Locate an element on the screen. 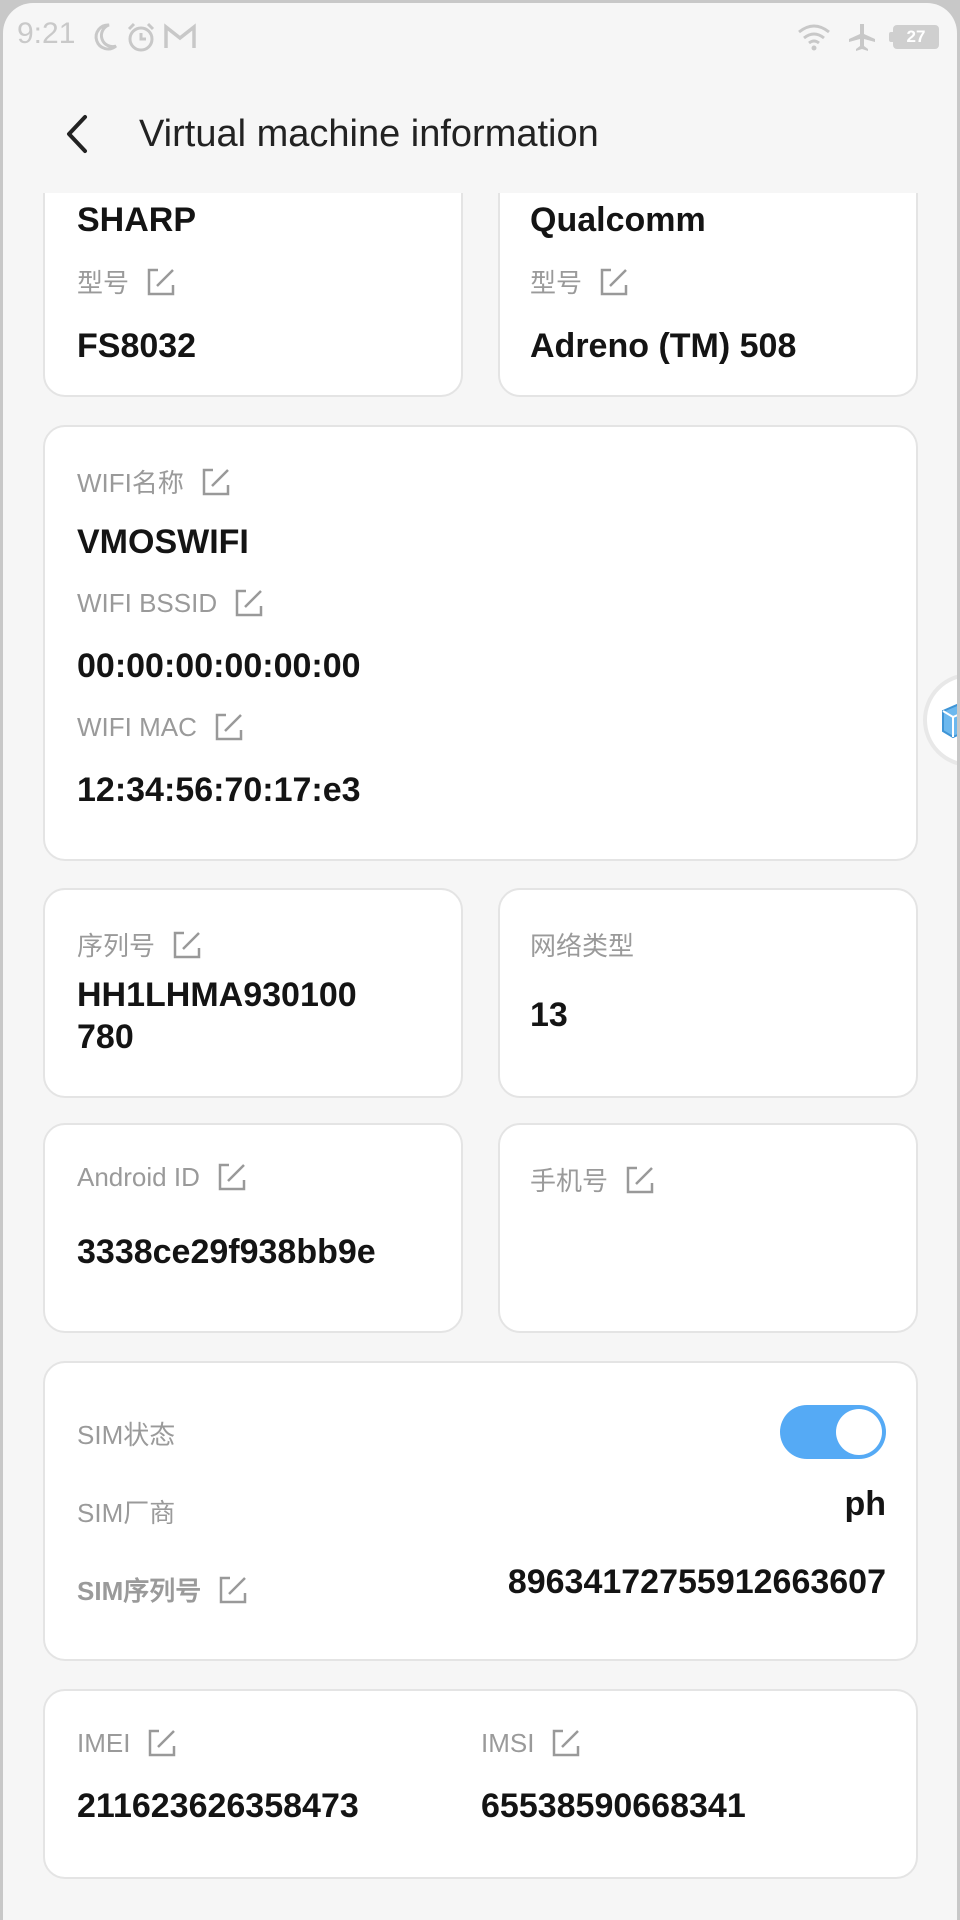 This screenshot has height=1920, width=960. device-card: SHARP 型号 FS8032 is located at coordinates (253, 295).